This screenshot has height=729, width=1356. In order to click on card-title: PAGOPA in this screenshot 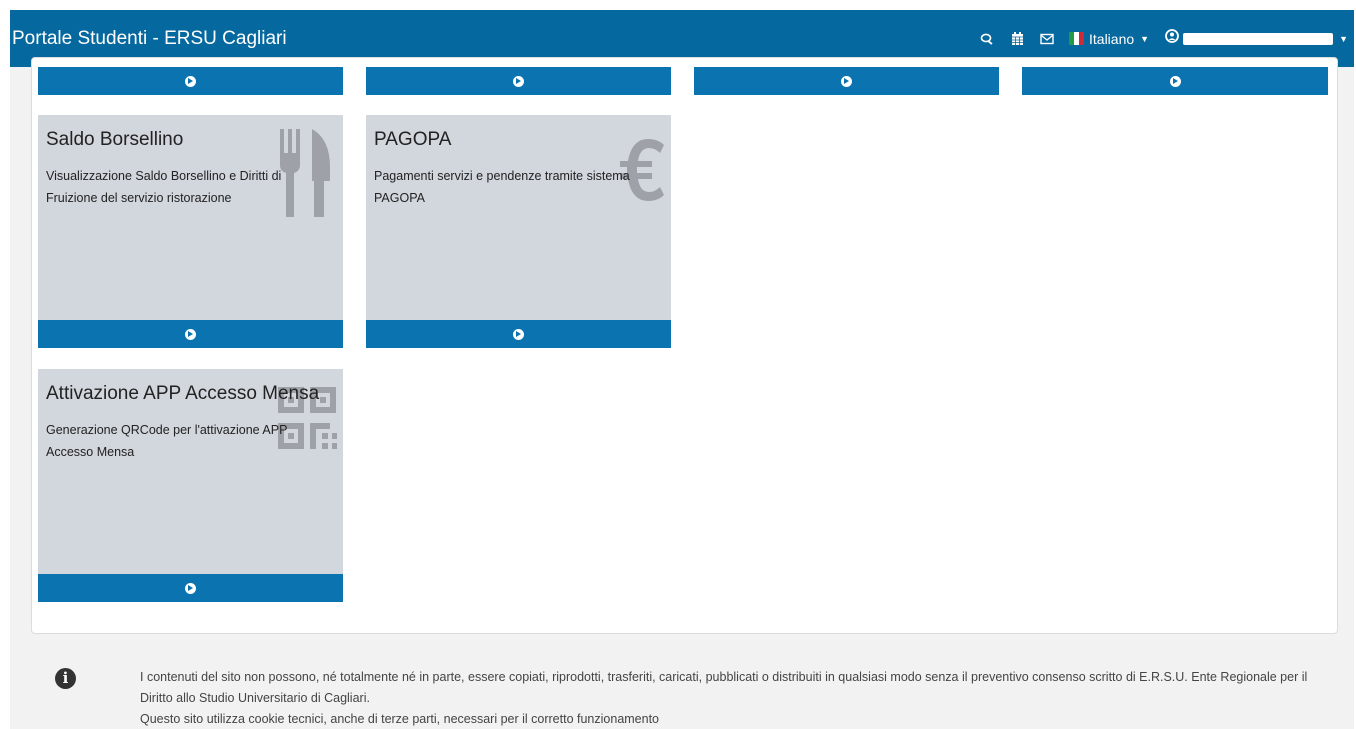, I will do `click(413, 139)`.